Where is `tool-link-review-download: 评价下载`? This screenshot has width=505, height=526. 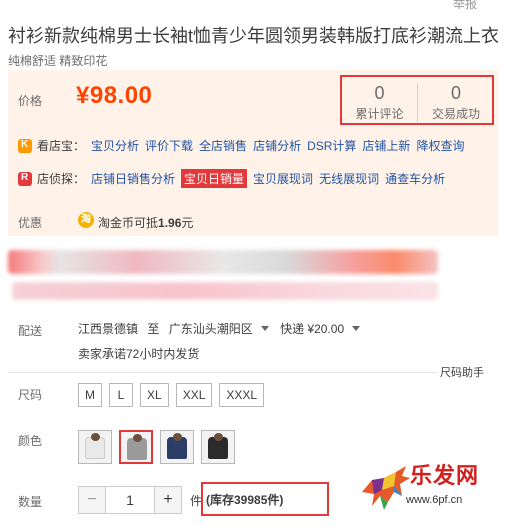 tool-link-review-download: 评价下载 is located at coordinates (169, 145).